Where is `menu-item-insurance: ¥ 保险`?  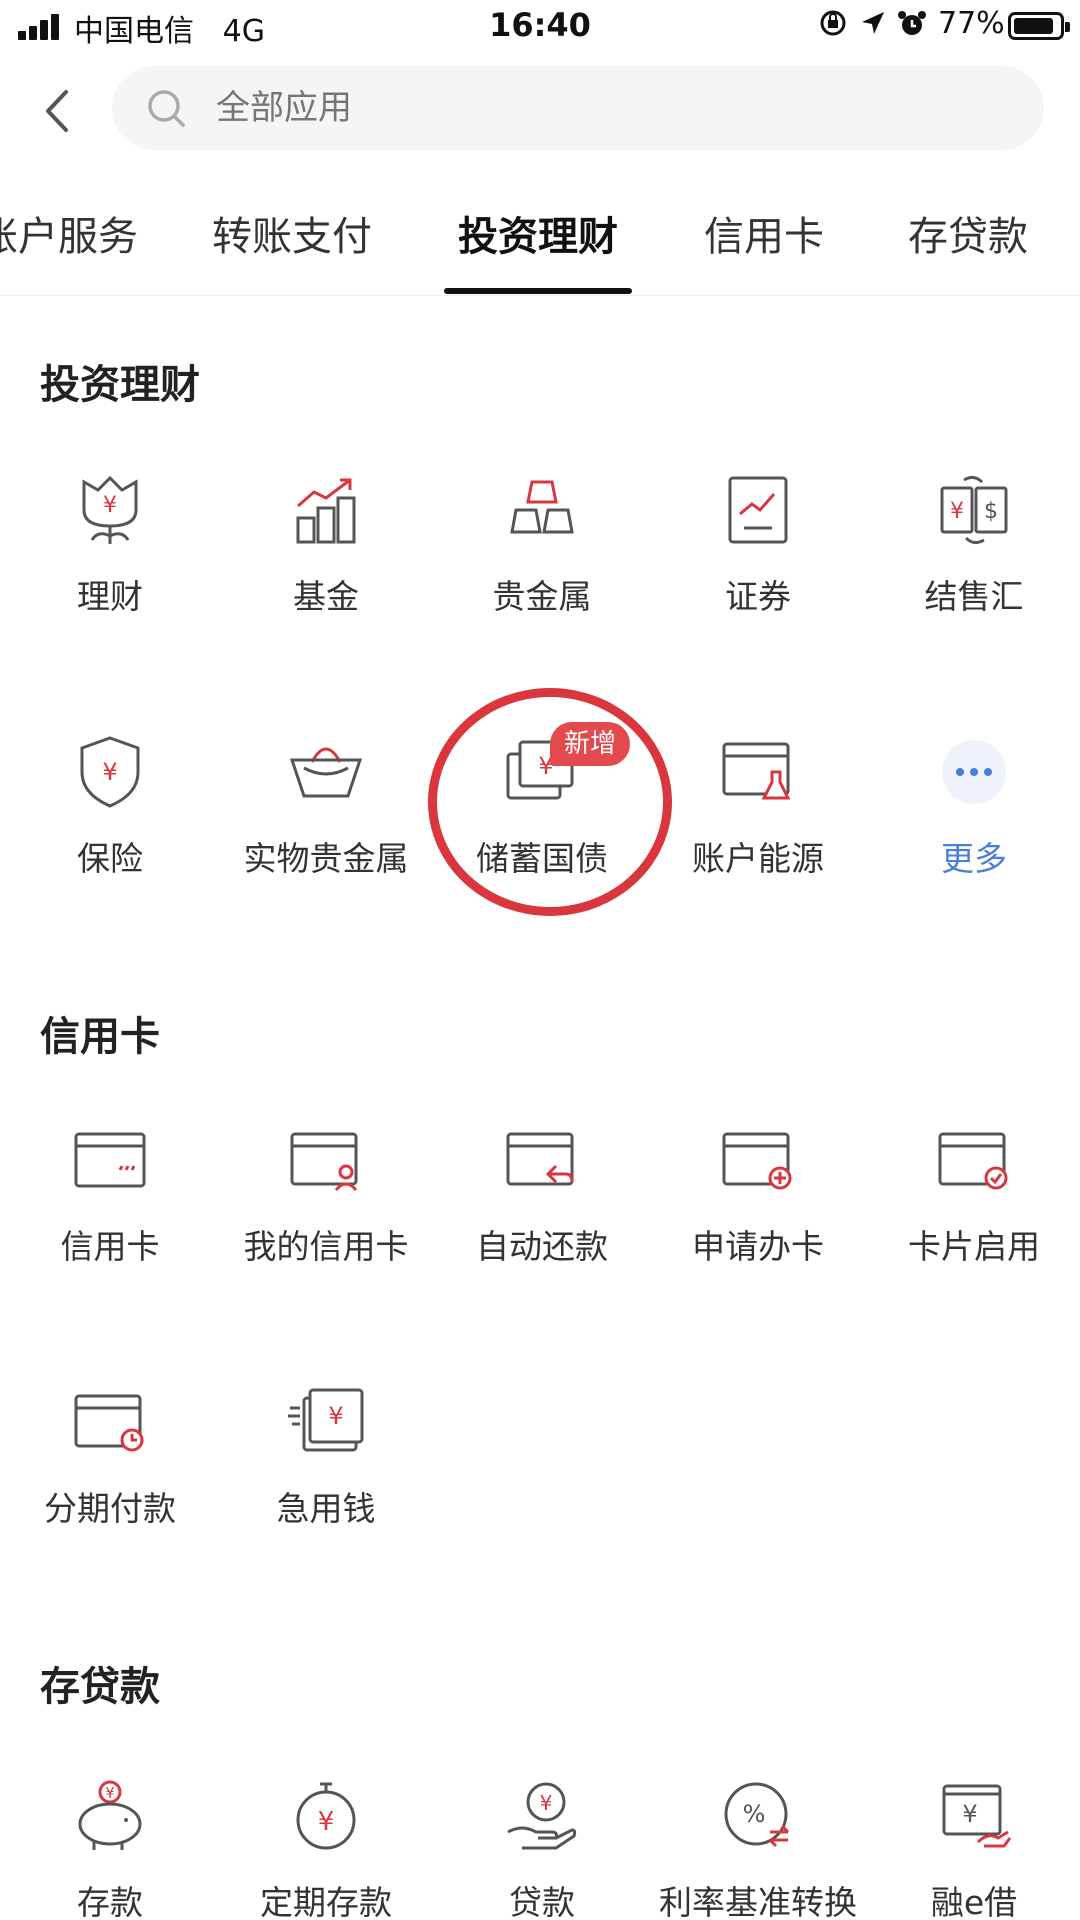
menu-item-insurance: ¥ 保险 is located at coordinates (110, 827).